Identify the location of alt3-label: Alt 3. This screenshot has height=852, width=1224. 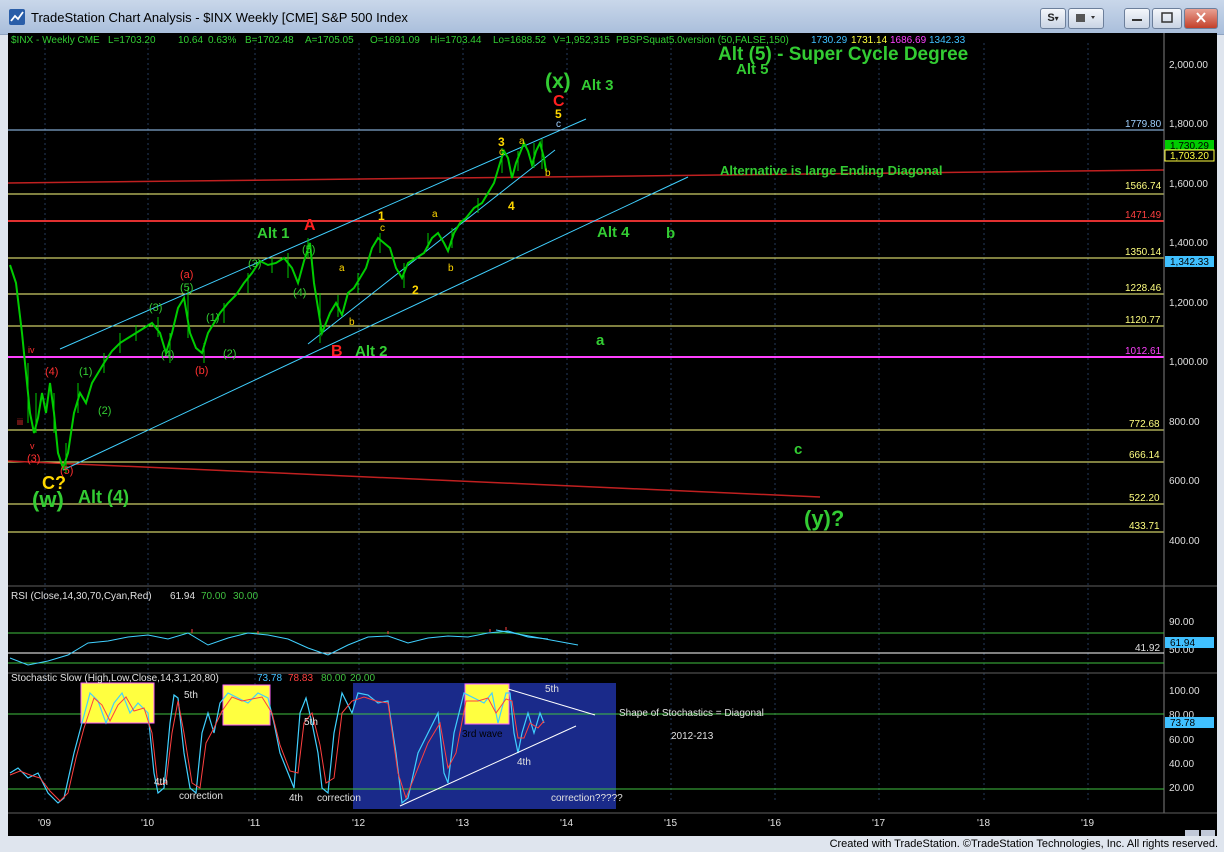
(597, 85).